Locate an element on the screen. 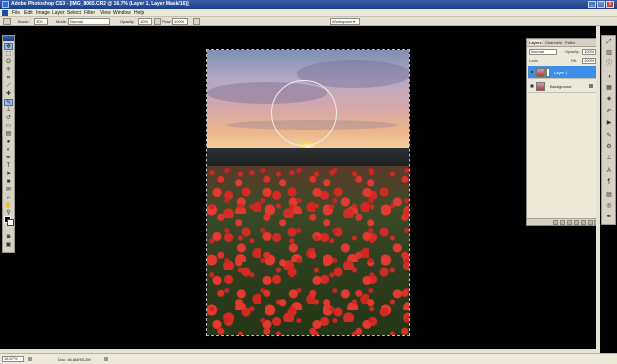 The image size is (617, 364). layers-panel-tabs: Layers Channels Paths is located at coordinates (563, 43).